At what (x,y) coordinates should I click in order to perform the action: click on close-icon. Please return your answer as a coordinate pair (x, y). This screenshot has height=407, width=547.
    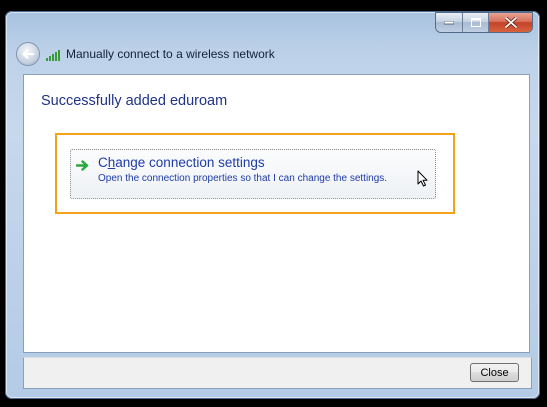
    Looking at the image, I should click on (510, 22).